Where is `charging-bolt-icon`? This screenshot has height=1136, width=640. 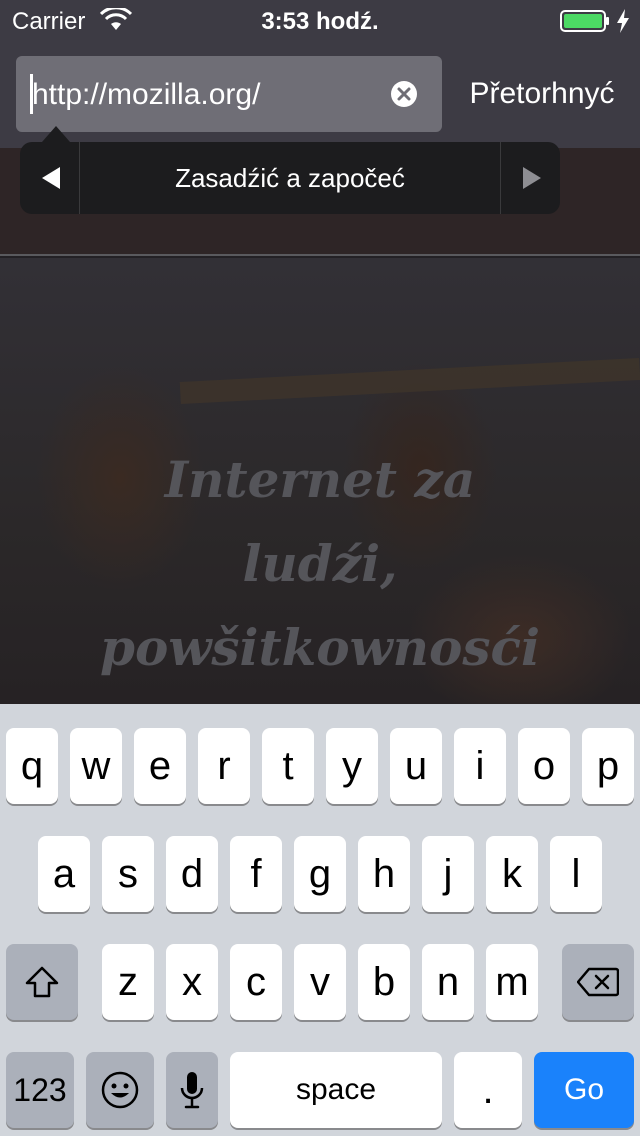 charging-bolt-icon is located at coordinates (623, 21).